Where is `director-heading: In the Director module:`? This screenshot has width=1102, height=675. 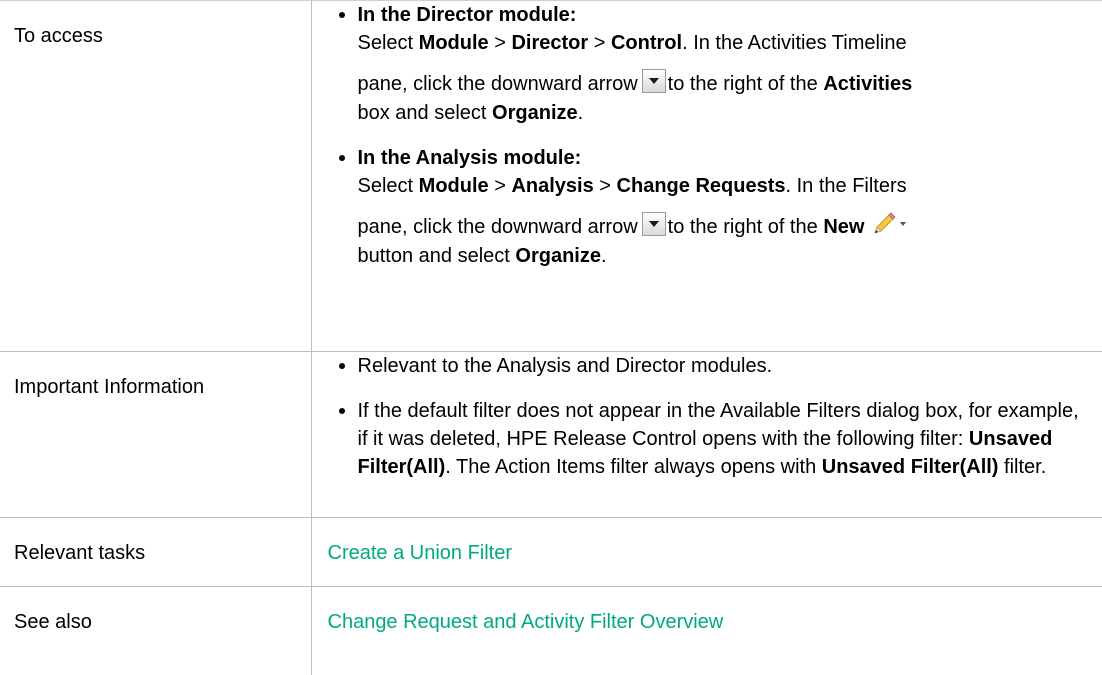
director-heading: In the Director module: is located at coordinates (467, 15).